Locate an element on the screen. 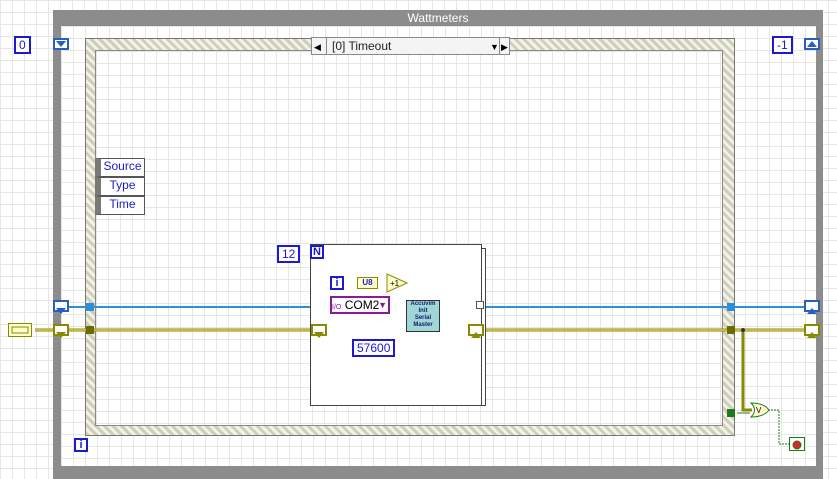 Image resolution: width=837 pixels, height=479 pixels. resource-value: COM2 is located at coordinates (362, 305).